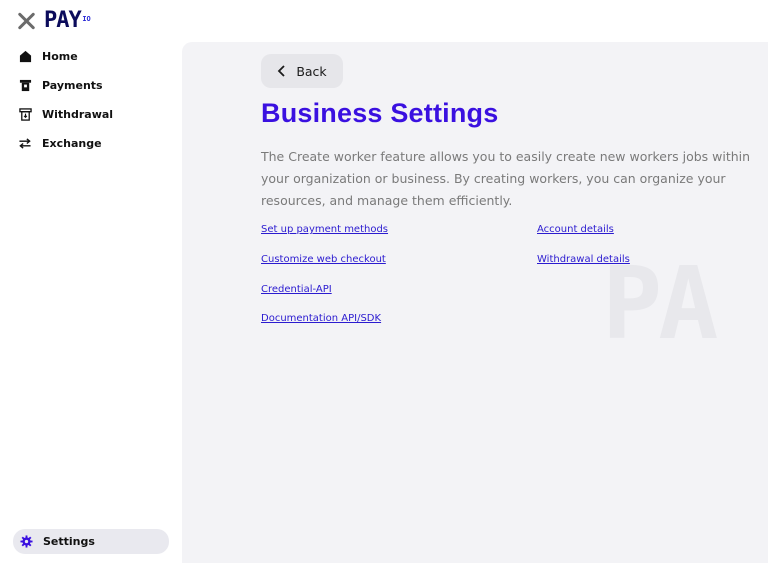 The height and width of the screenshot is (563, 768). I want to click on sidebar-item-label: Exchange, so click(72, 143).